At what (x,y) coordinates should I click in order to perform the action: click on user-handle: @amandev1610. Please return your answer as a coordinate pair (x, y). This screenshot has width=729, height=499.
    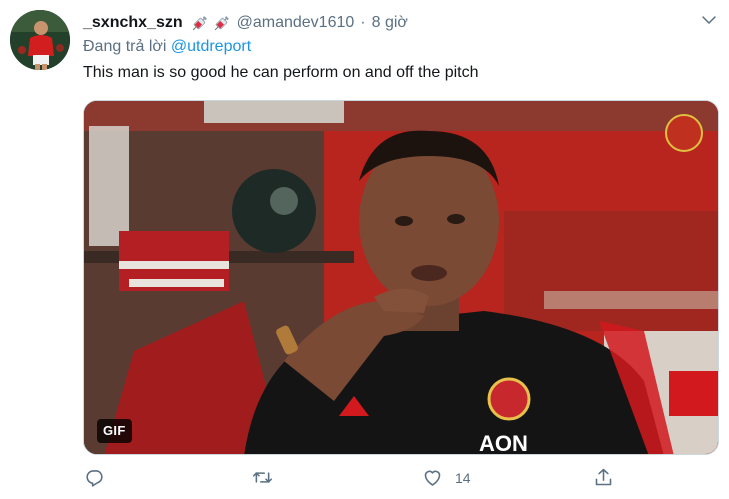
    Looking at the image, I should click on (296, 23).